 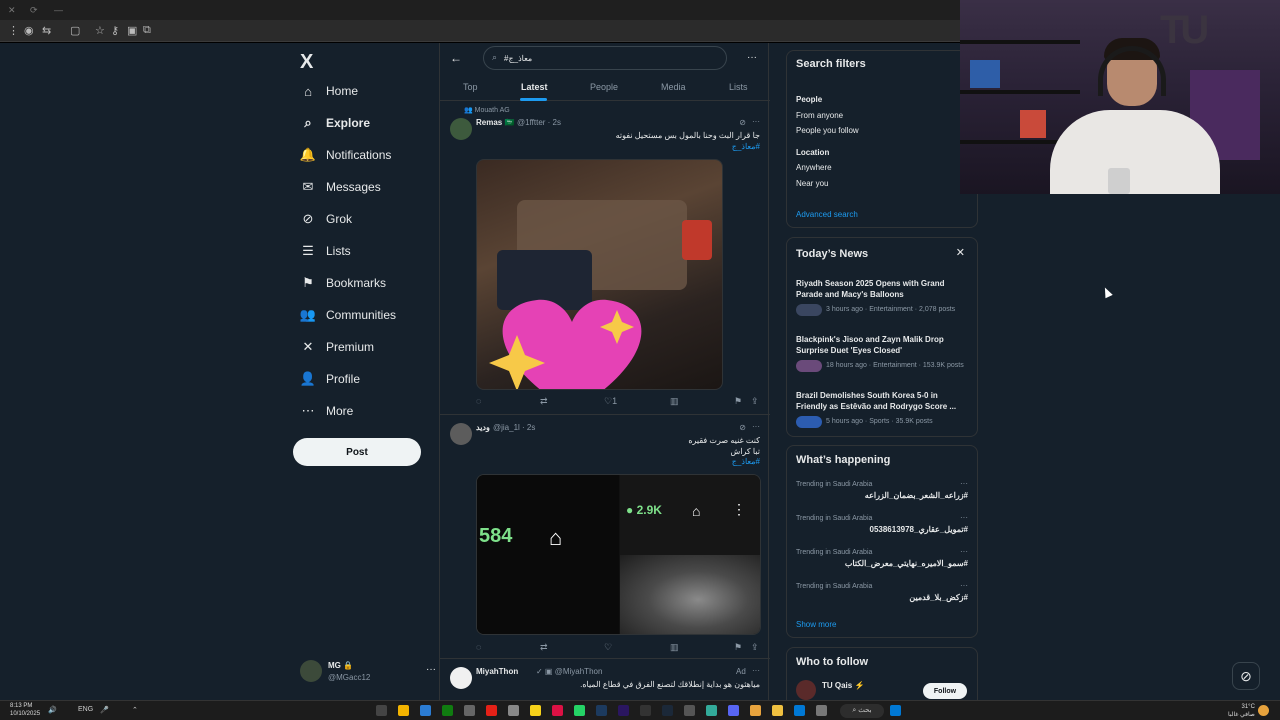 I want to click on account-switcher: MG 🔒 @MGacc12 ···, so click(x=368, y=671).